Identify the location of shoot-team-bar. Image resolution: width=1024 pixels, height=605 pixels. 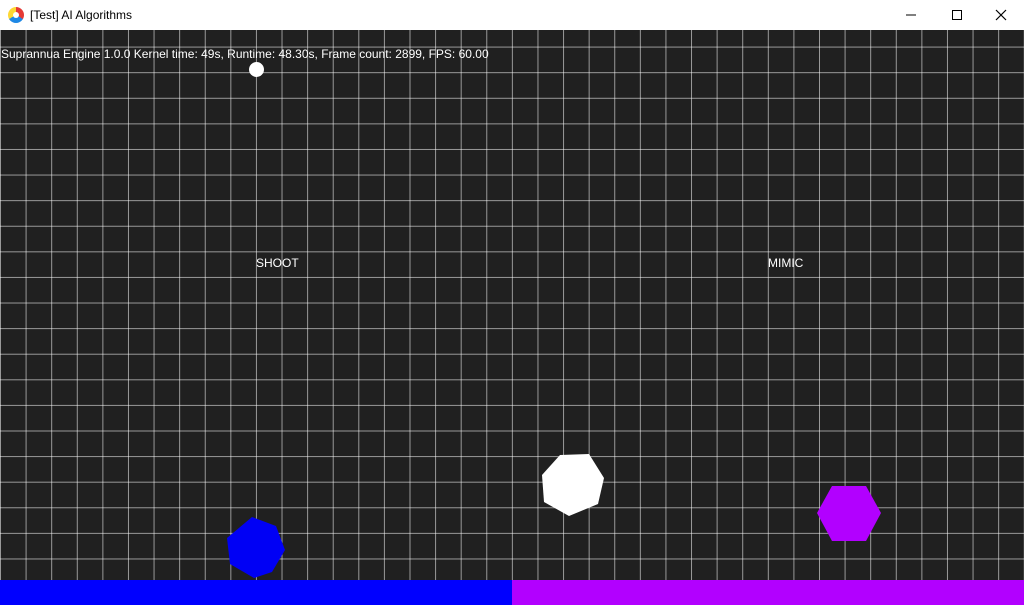
(256, 592).